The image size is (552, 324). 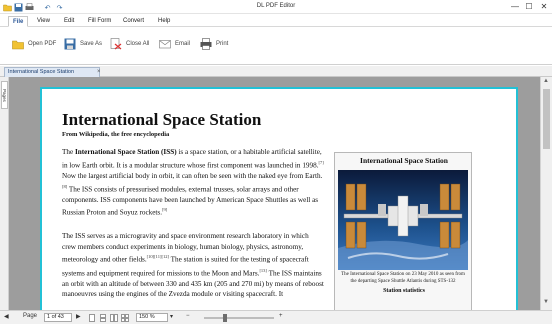 What do you see at coordinates (4, 95) in the screenshot?
I see `pages-panel-tab: Pages` at bounding box center [4, 95].